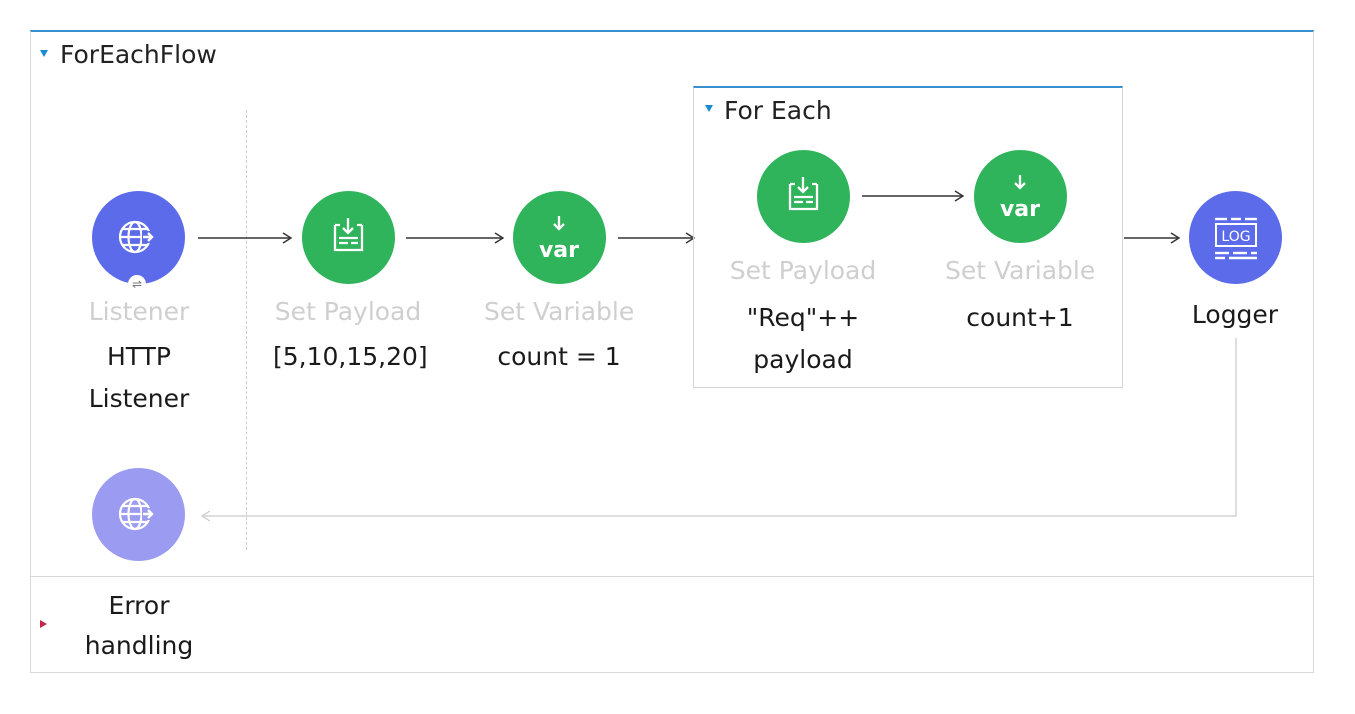 This screenshot has height=714, width=1355. Describe the element at coordinates (139, 311) in the screenshot. I see `listener-type-label: Listener` at that location.